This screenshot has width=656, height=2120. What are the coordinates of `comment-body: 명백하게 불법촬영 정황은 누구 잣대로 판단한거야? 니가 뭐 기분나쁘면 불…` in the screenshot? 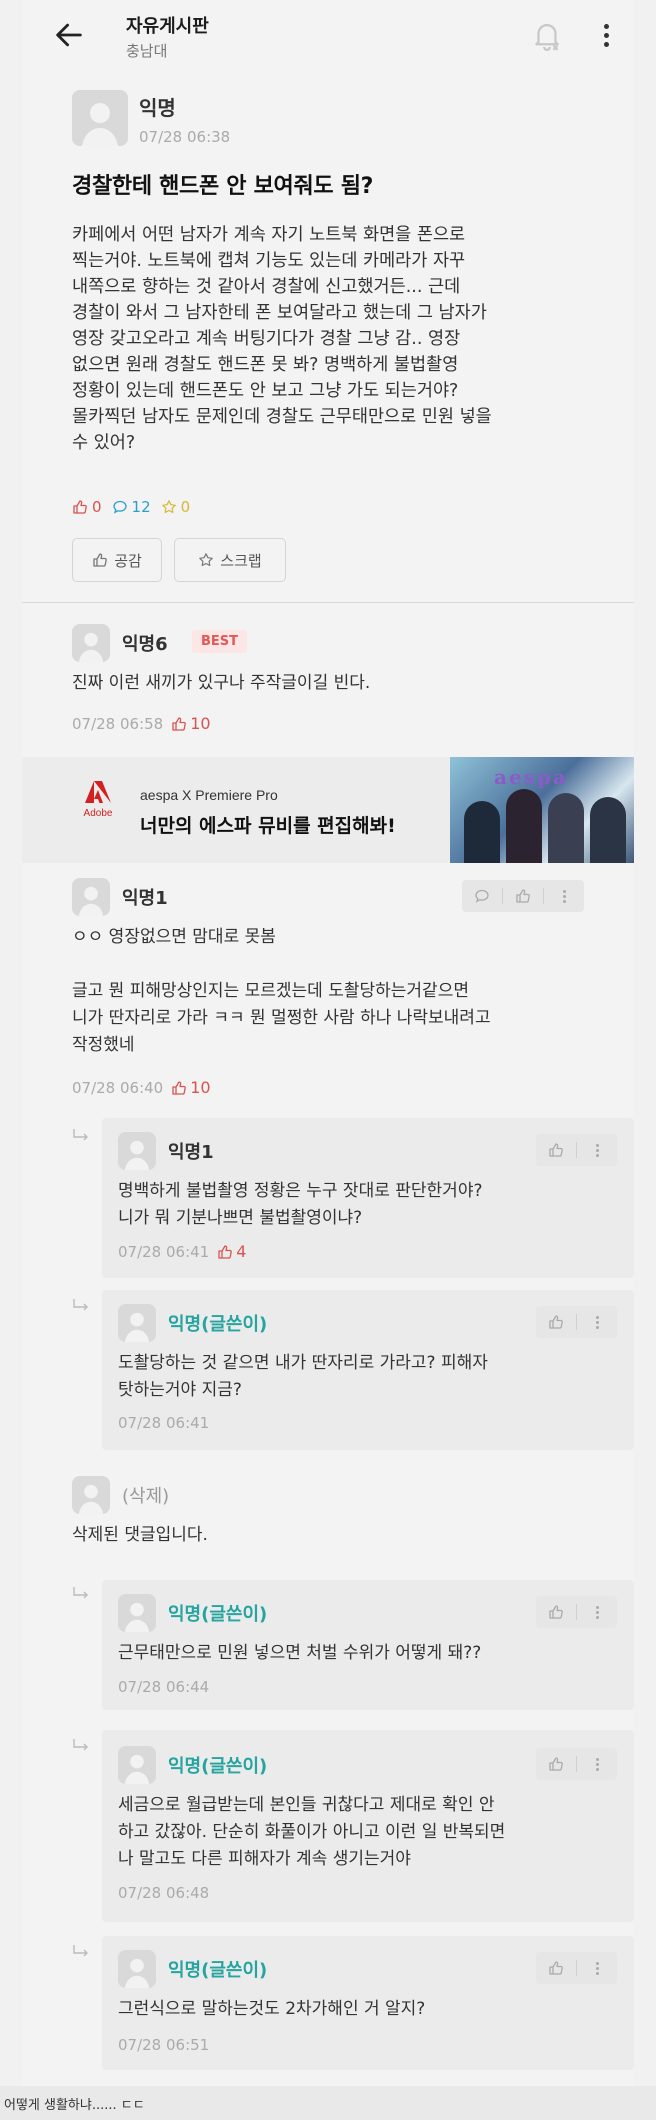 It's located at (300, 1204).